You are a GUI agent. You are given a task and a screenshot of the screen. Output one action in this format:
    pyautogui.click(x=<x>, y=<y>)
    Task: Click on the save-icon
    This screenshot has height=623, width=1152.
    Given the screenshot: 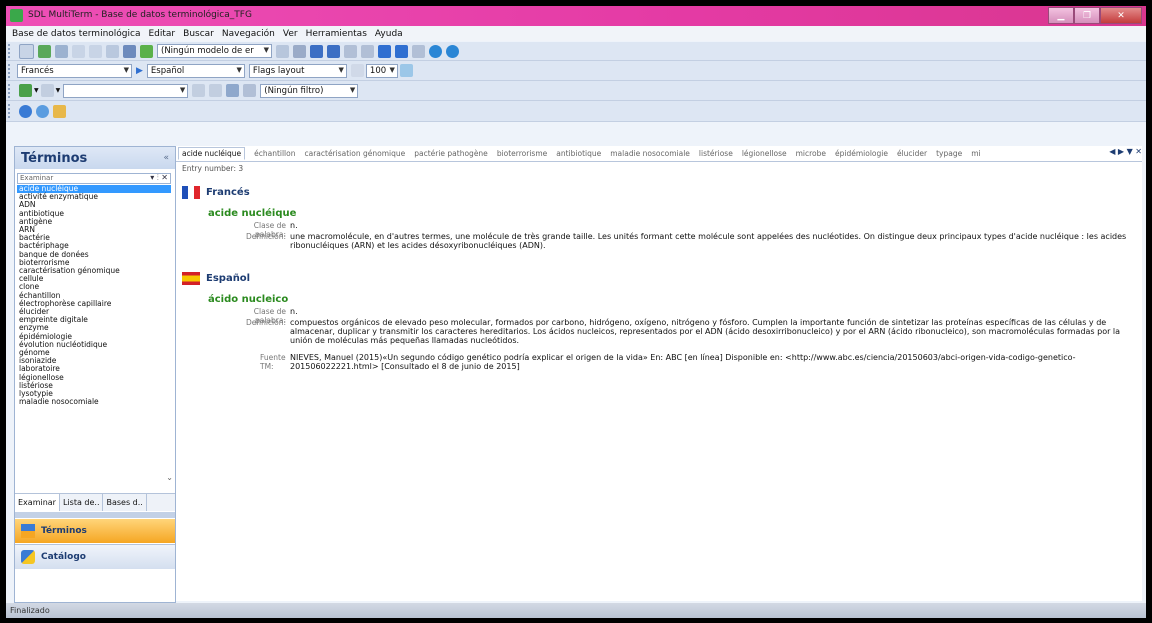 What is the action you would take?
    pyautogui.click(x=129, y=51)
    